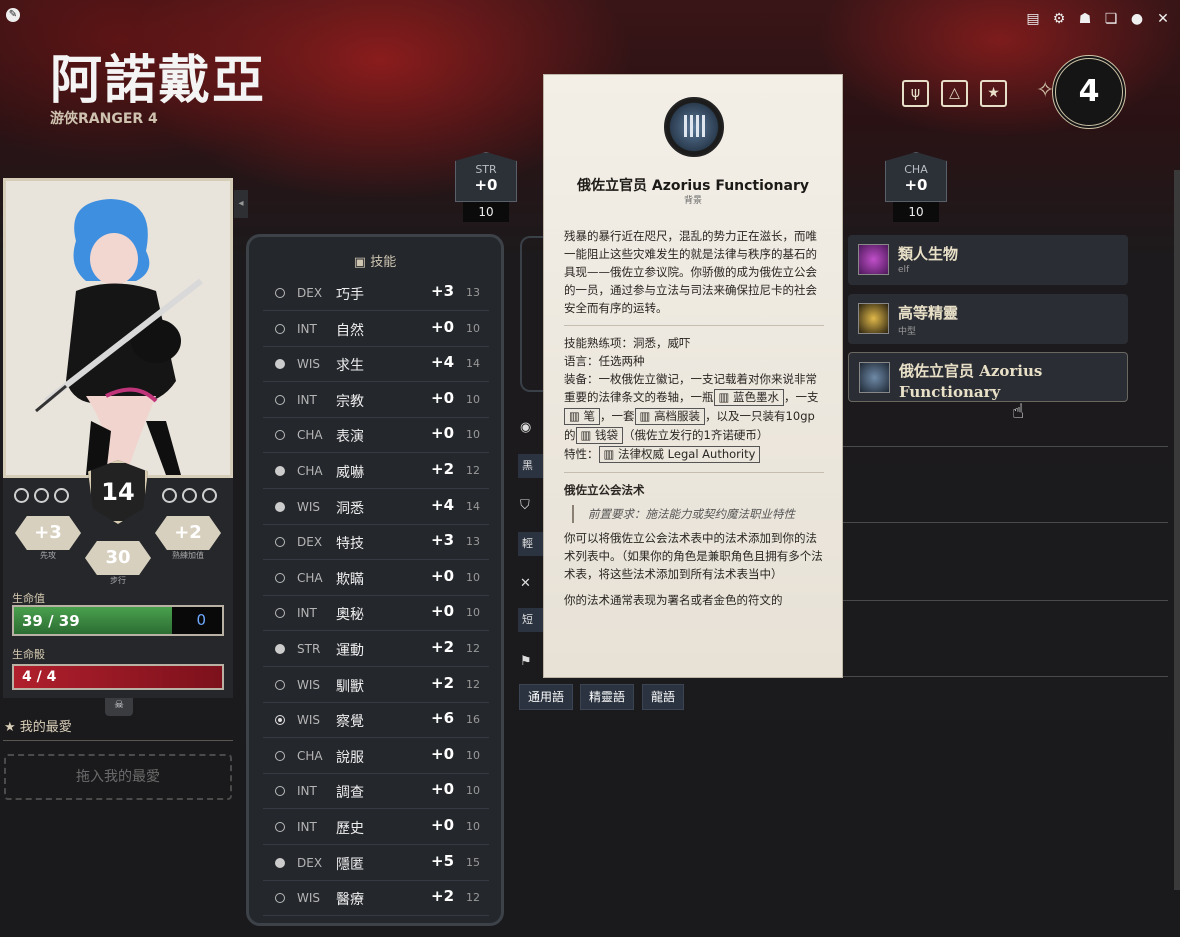 The height and width of the screenshot is (937, 1180). What do you see at coordinates (1033, 19) in the screenshot?
I see `journal-icon: ▤` at bounding box center [1033, 19].